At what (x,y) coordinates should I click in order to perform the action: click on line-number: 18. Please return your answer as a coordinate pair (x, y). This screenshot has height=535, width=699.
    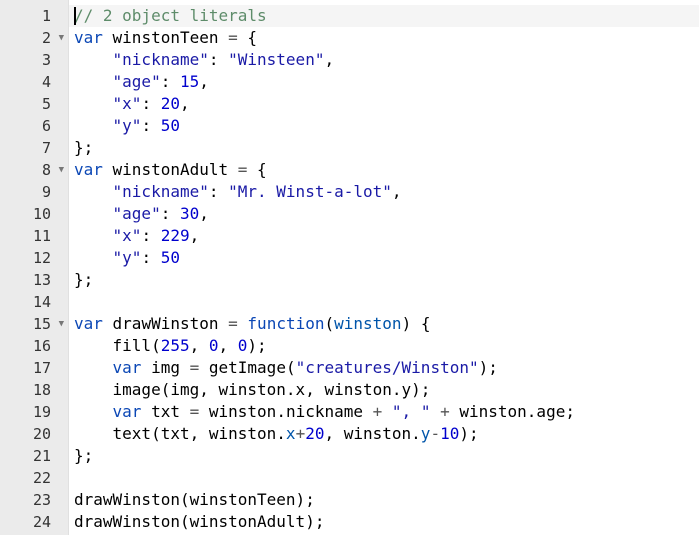
    Looking at the image, I should click on (41, 390).